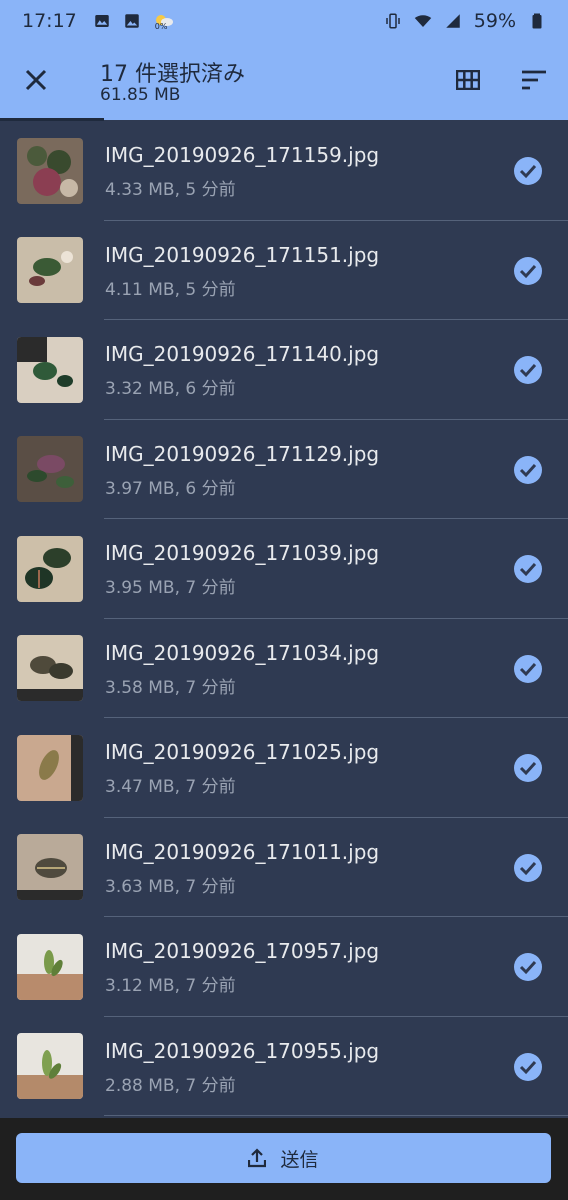 The image size is (568, 1200). Describe the element at coordinates (164, 21) in the screenshot. I see `weather-icon: 0%` at that location.